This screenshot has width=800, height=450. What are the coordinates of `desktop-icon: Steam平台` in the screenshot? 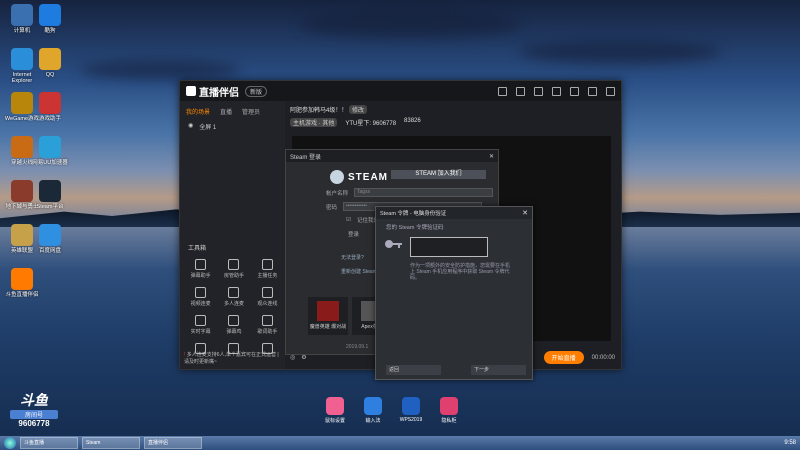 It's located at (50, 195).